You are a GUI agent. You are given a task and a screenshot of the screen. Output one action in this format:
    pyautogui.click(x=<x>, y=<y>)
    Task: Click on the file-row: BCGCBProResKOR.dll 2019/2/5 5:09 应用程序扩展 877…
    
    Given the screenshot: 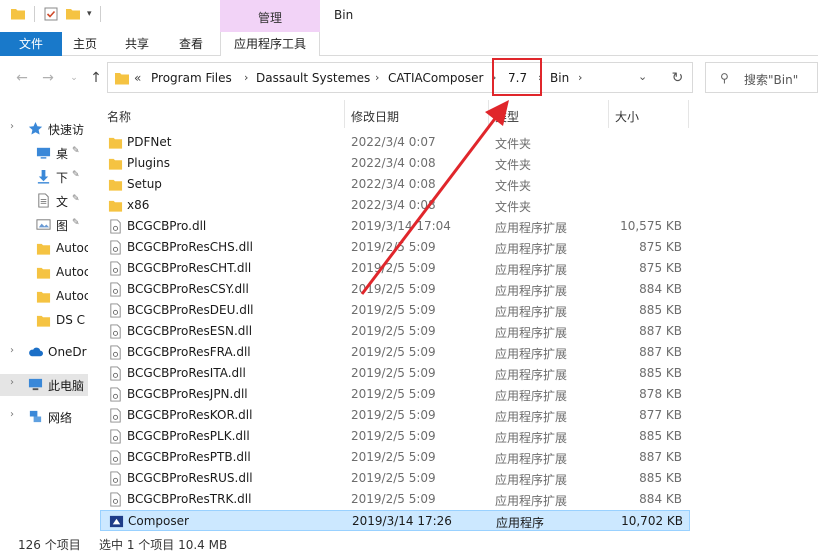 What is the action you would take?
    pyautogui.click(x=395, y=415)
    